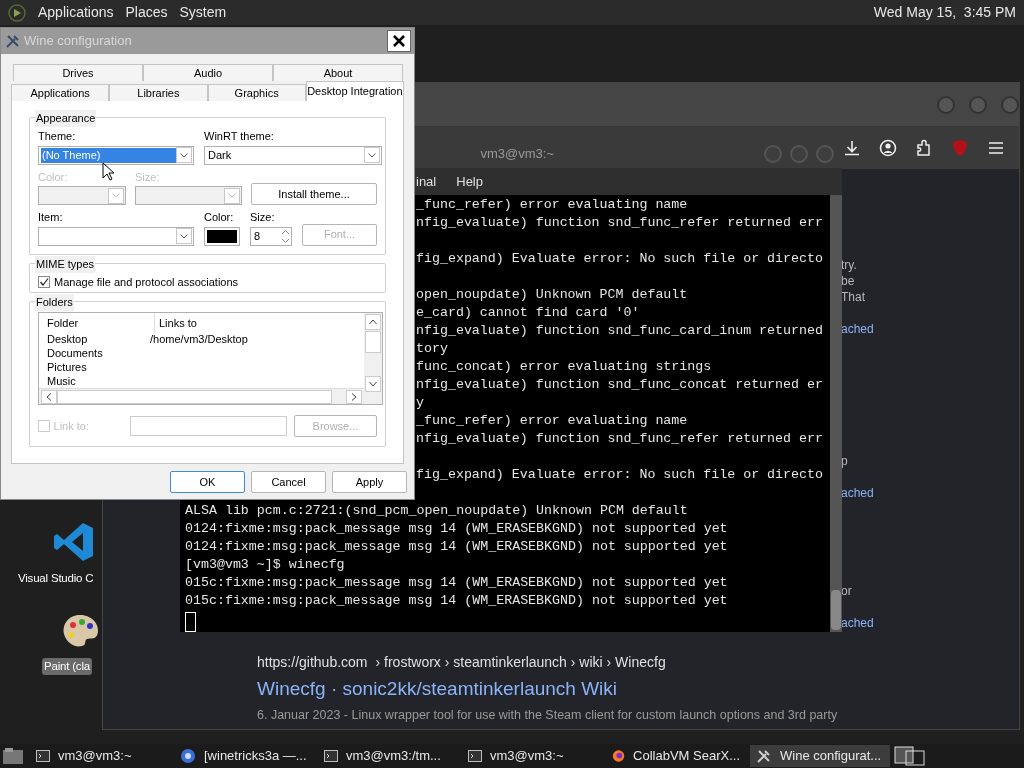  What do you see at coordinates (520, 662) in the screenshot?
I see `result-breadcrumb: › frostworx › steamtinkerlaunch › wiki › Winecfg` at bounding box center [520, 662].